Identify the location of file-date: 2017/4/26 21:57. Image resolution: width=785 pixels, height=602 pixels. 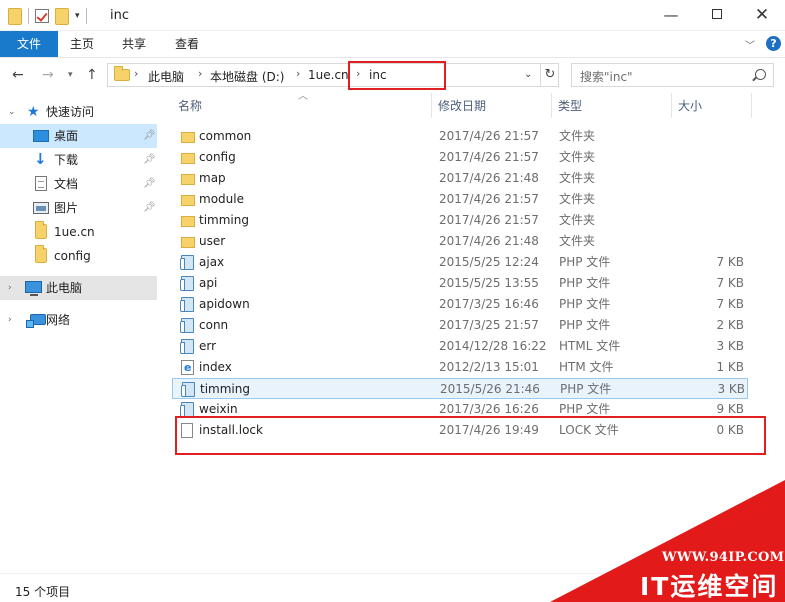
(489, 157).